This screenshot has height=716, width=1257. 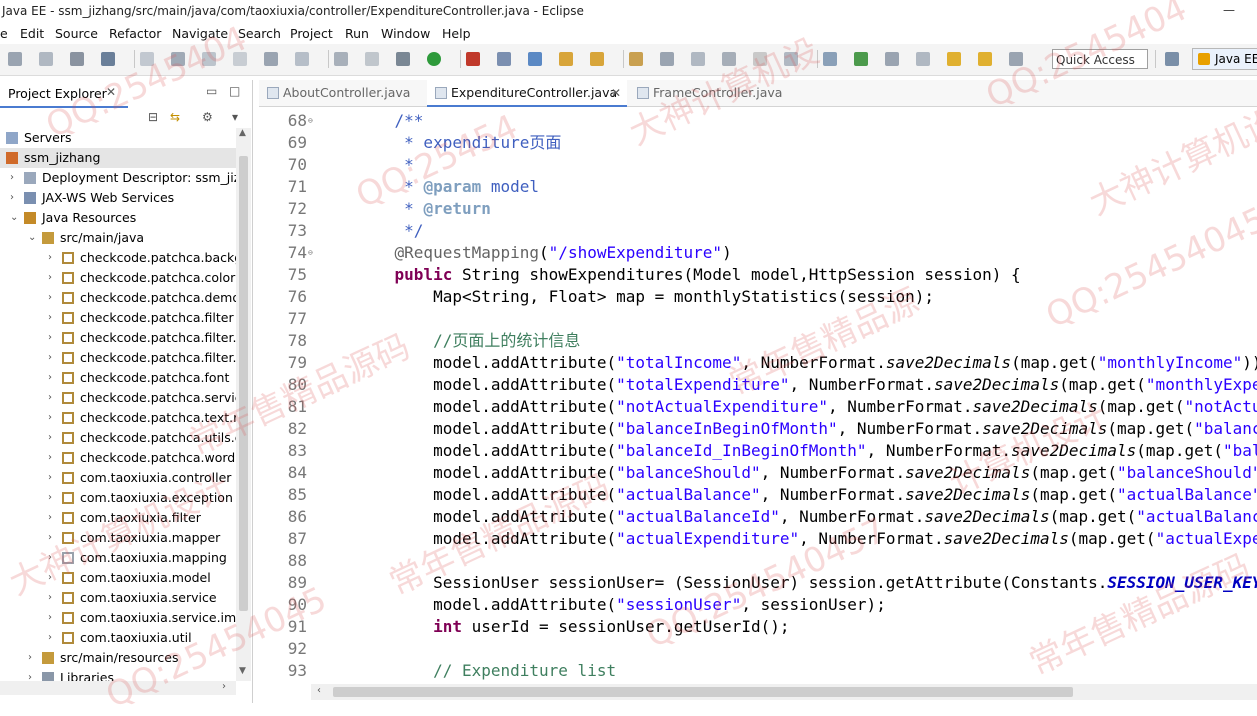 What do you see at coordinates (544, 253) in the screenshot?
I see `code-line: @RequestMapping("/showExpenditure")` at bounding box center [544, 253].